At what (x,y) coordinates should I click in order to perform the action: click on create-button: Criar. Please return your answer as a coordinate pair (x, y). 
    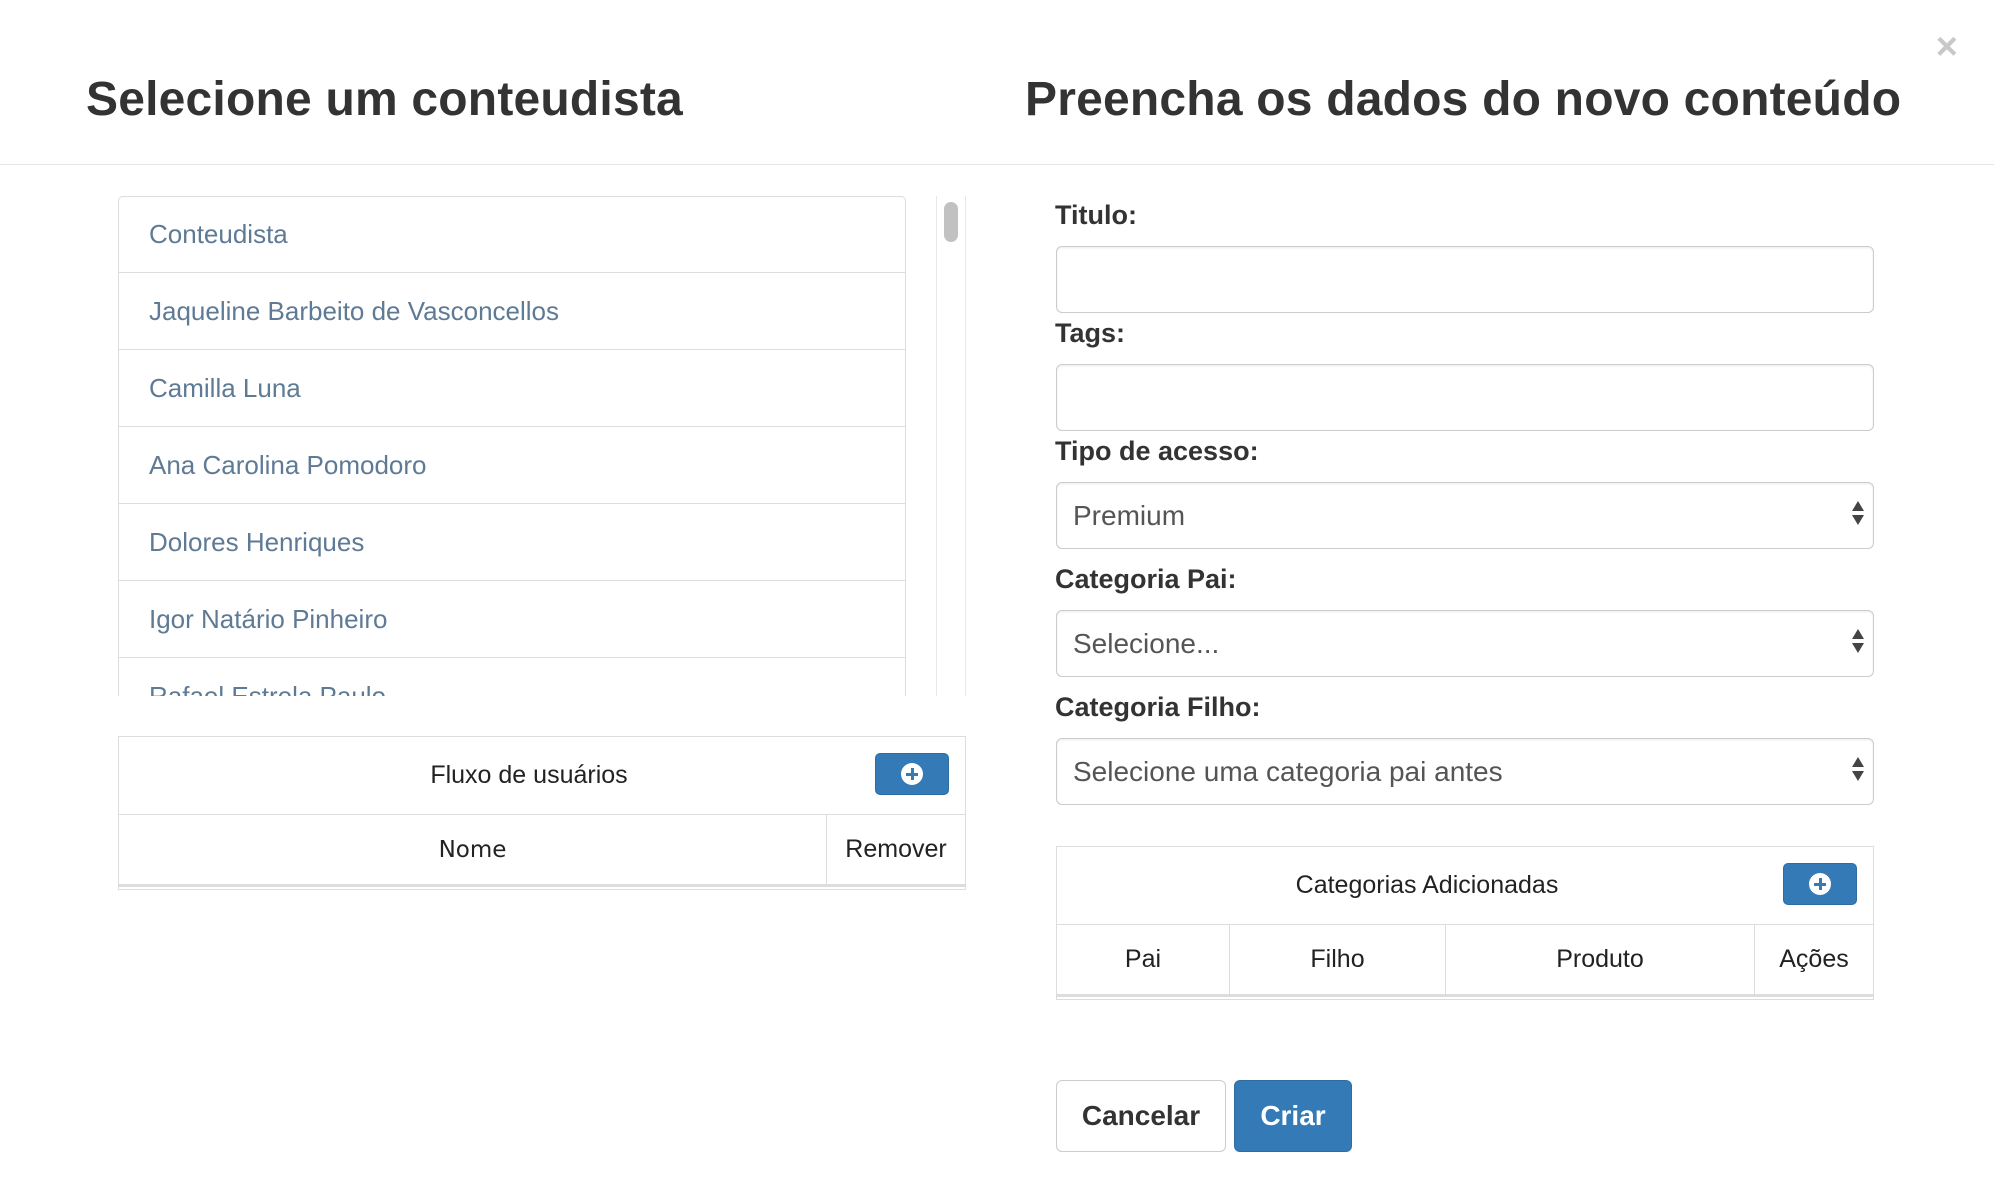
    Looking at the image, I should click on (1293, 1116).